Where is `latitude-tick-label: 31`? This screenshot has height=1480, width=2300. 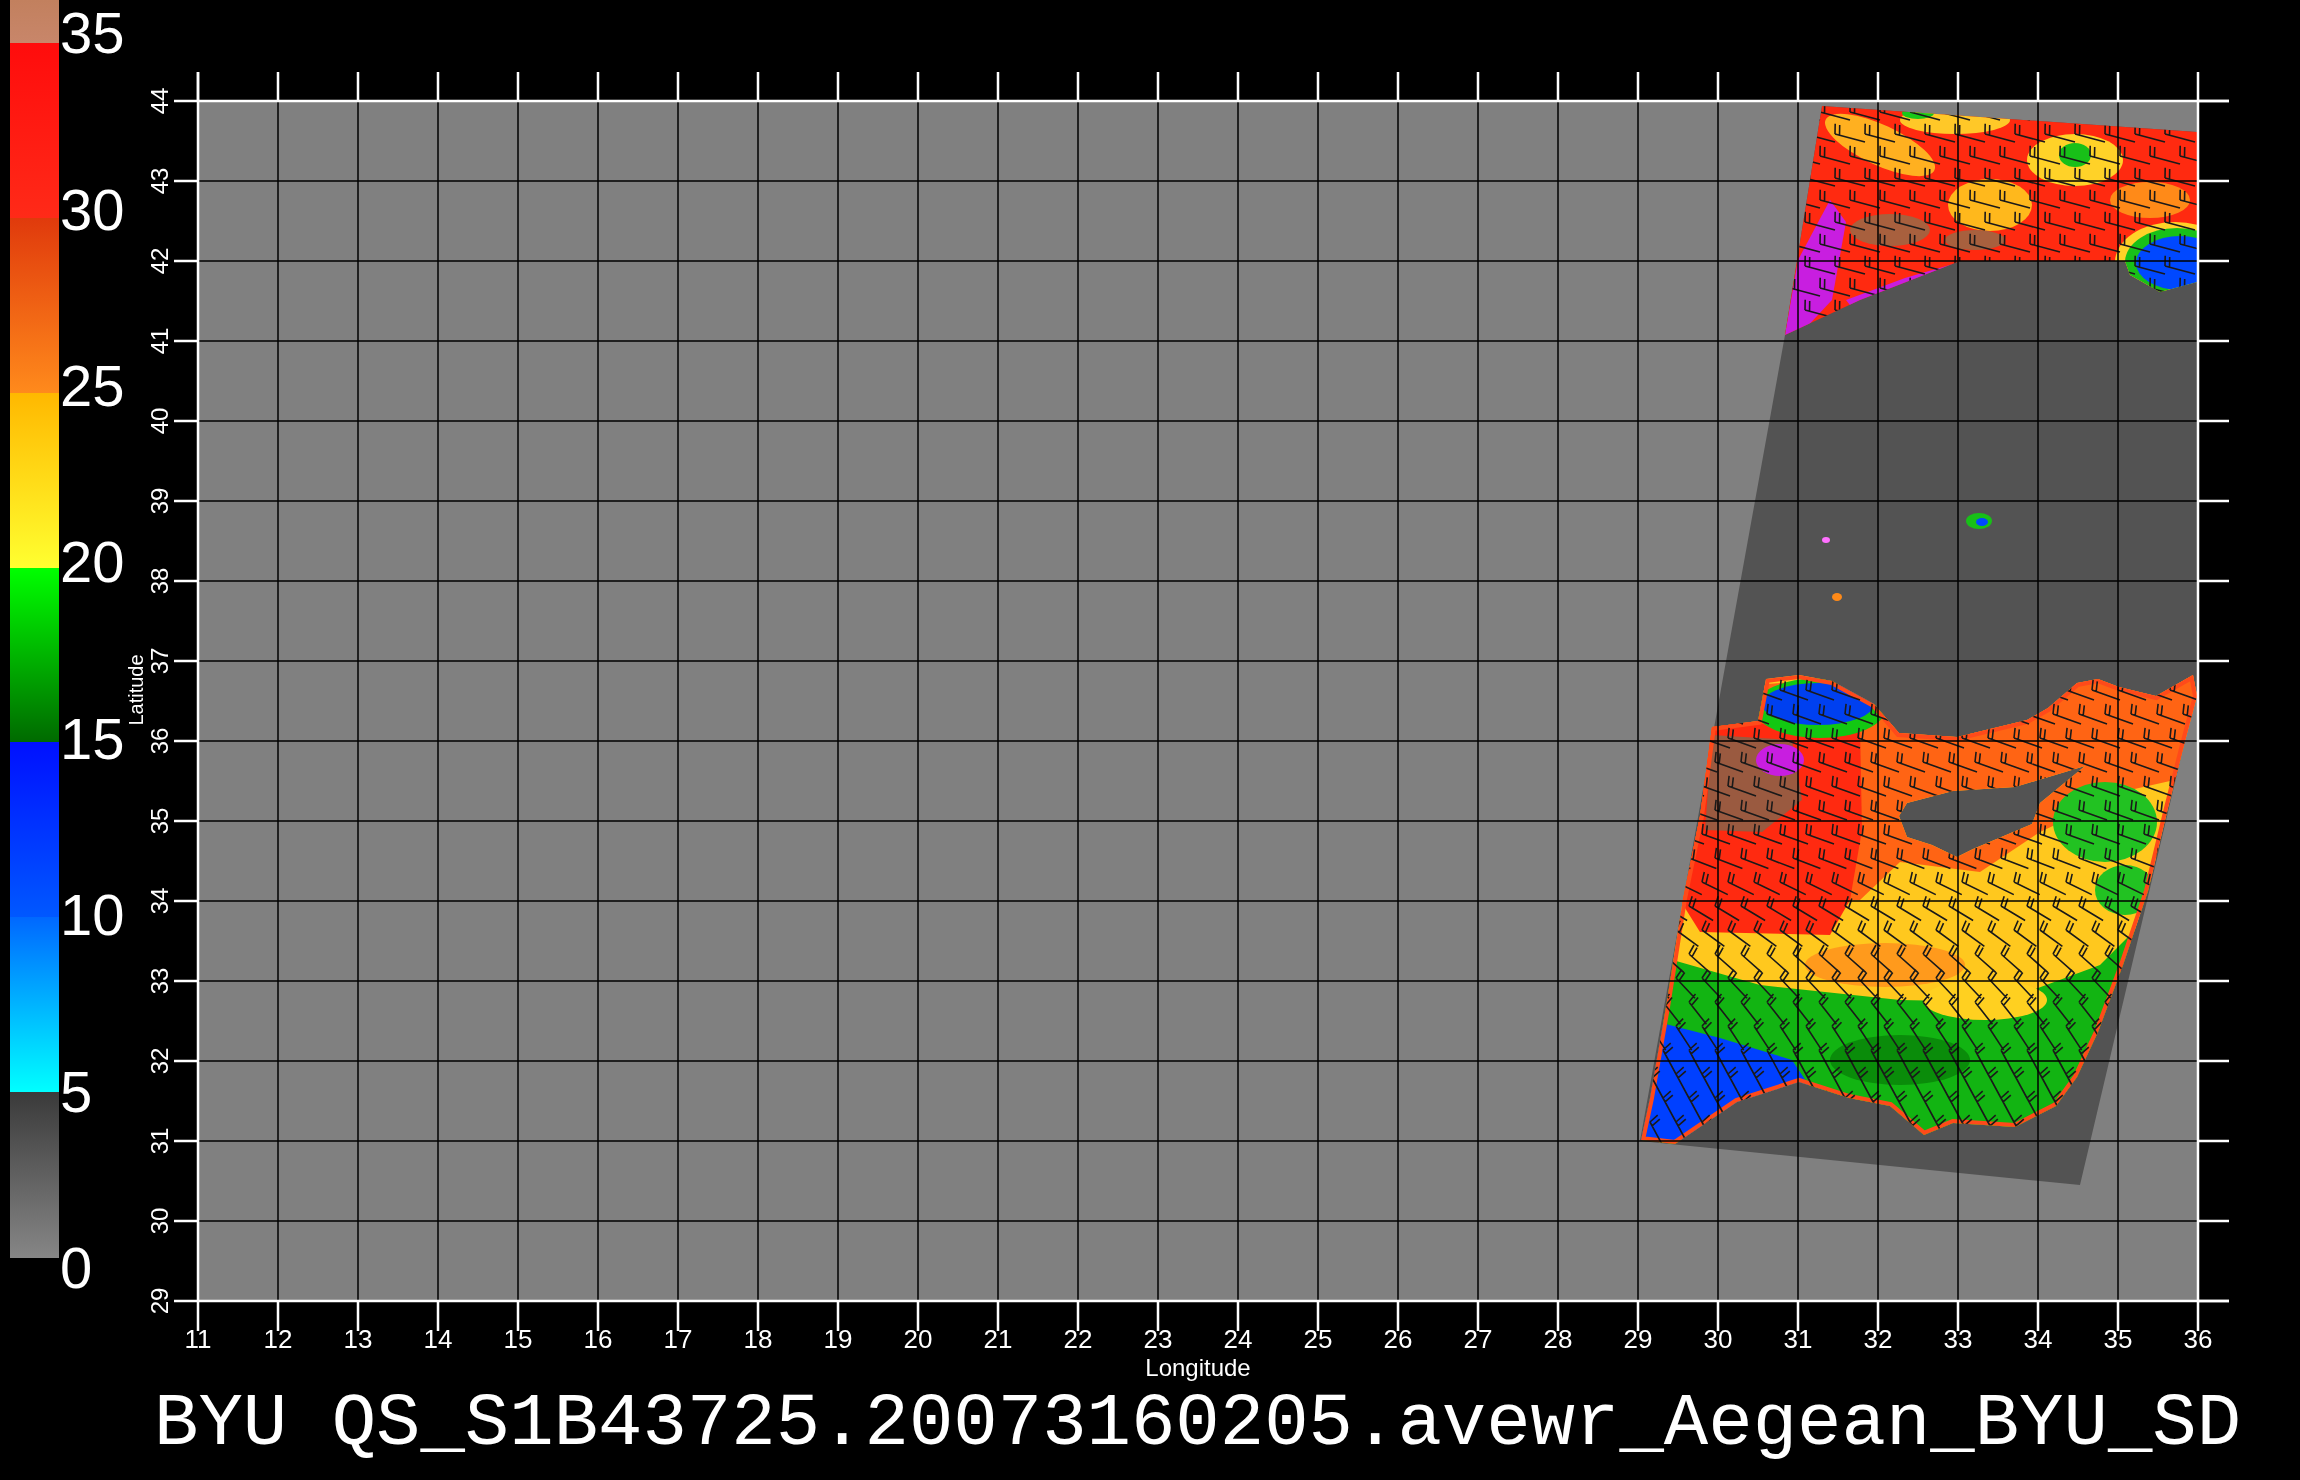 latitude-tick-label: 31 is located at coordinates (159, 1141).